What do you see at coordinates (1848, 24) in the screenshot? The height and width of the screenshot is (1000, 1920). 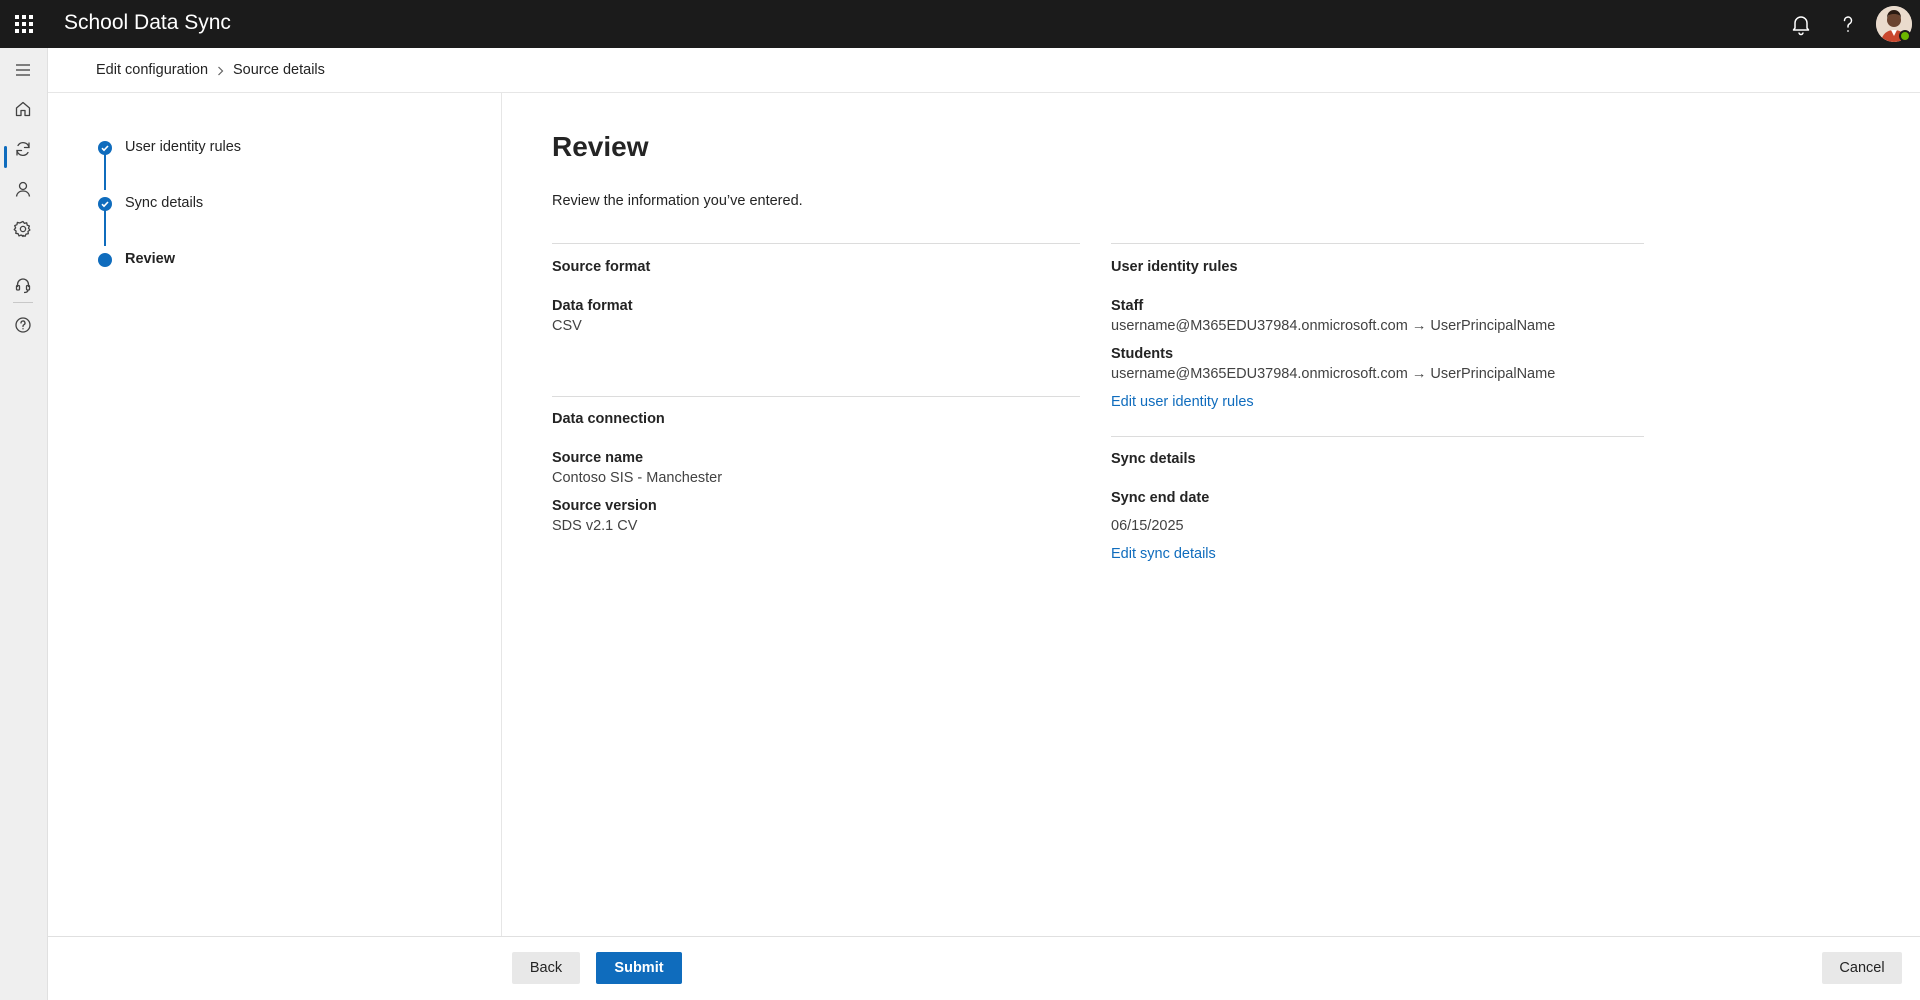 I see `help-icon` at bounding box center [1848, 24].